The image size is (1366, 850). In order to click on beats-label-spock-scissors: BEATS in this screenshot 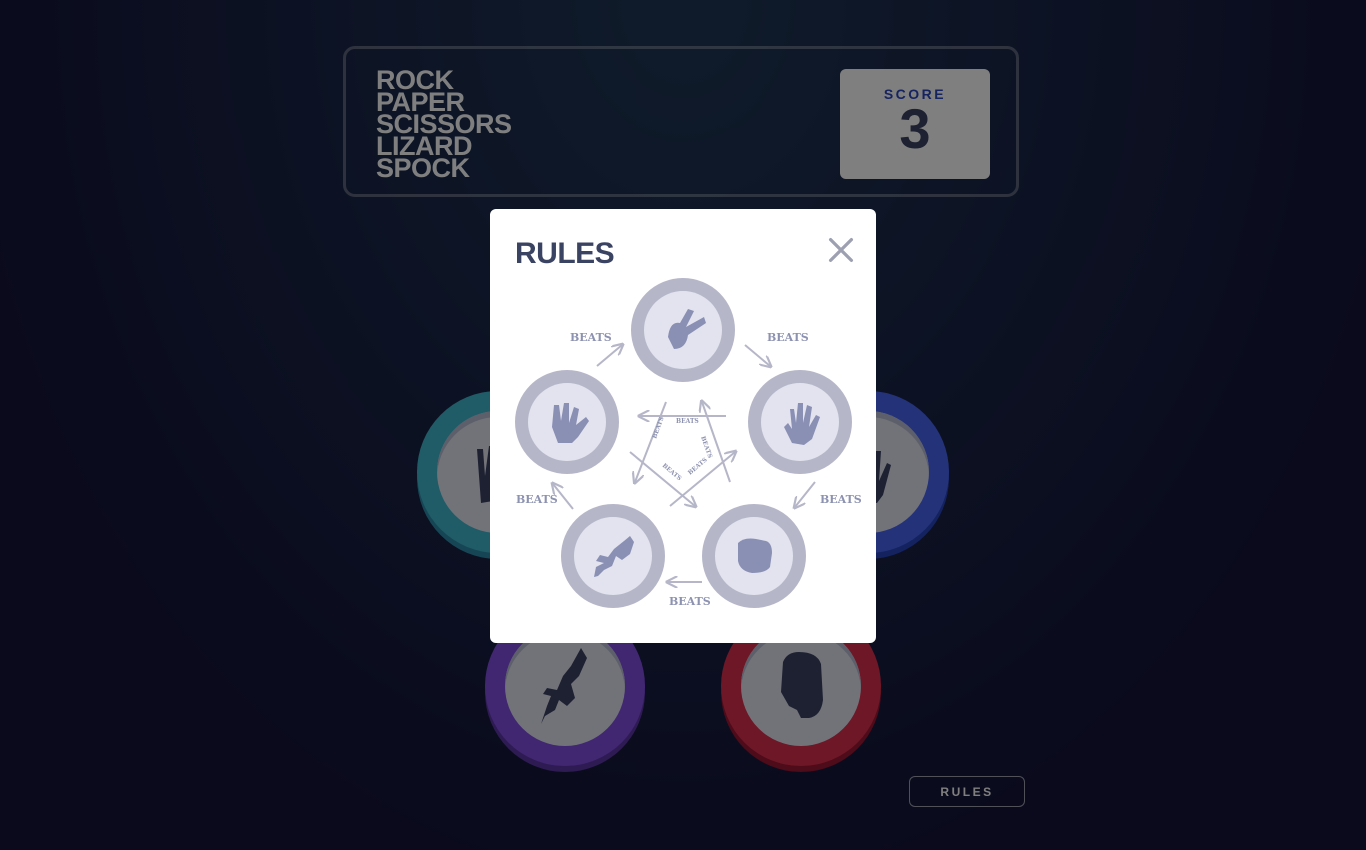, I will do `click(591, 337)`.